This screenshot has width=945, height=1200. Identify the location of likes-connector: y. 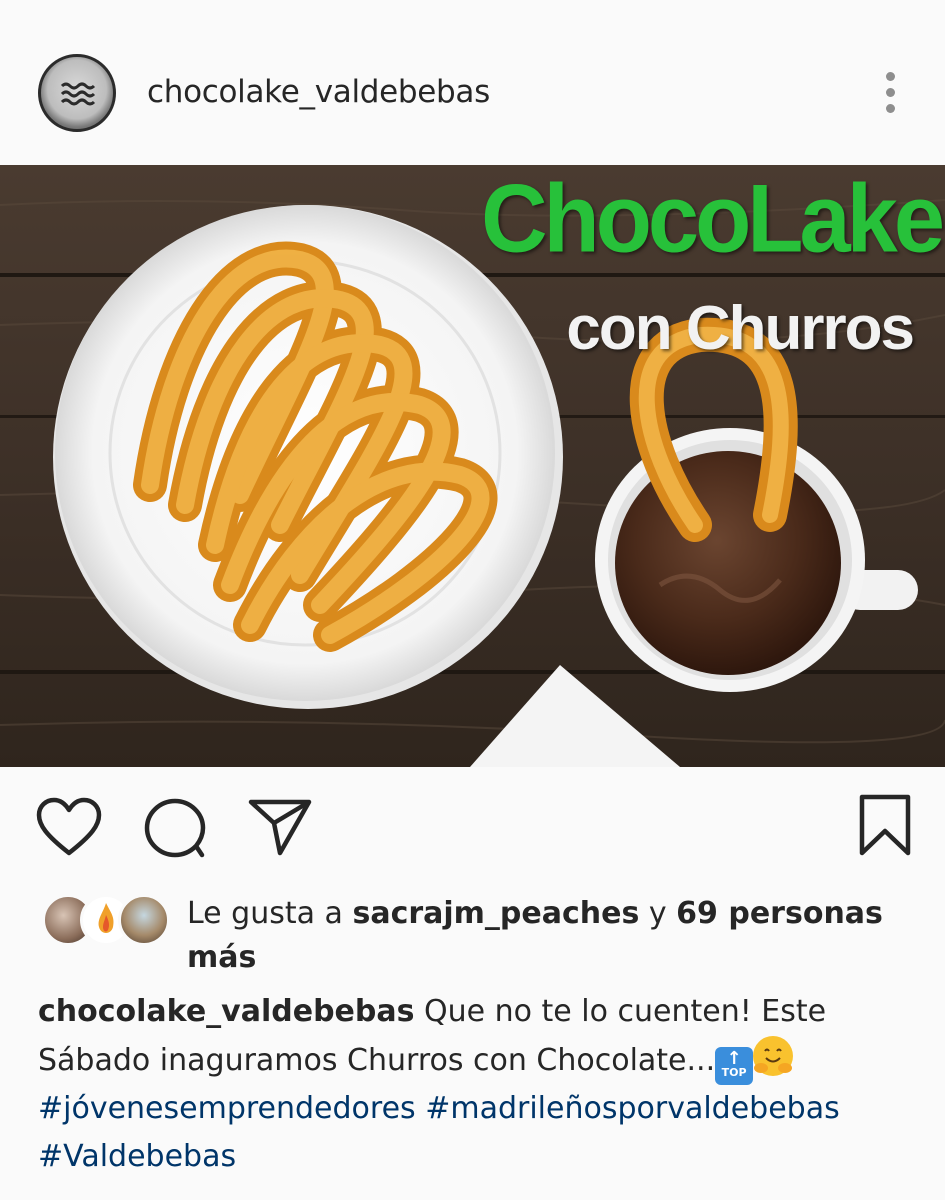
(658, 913).